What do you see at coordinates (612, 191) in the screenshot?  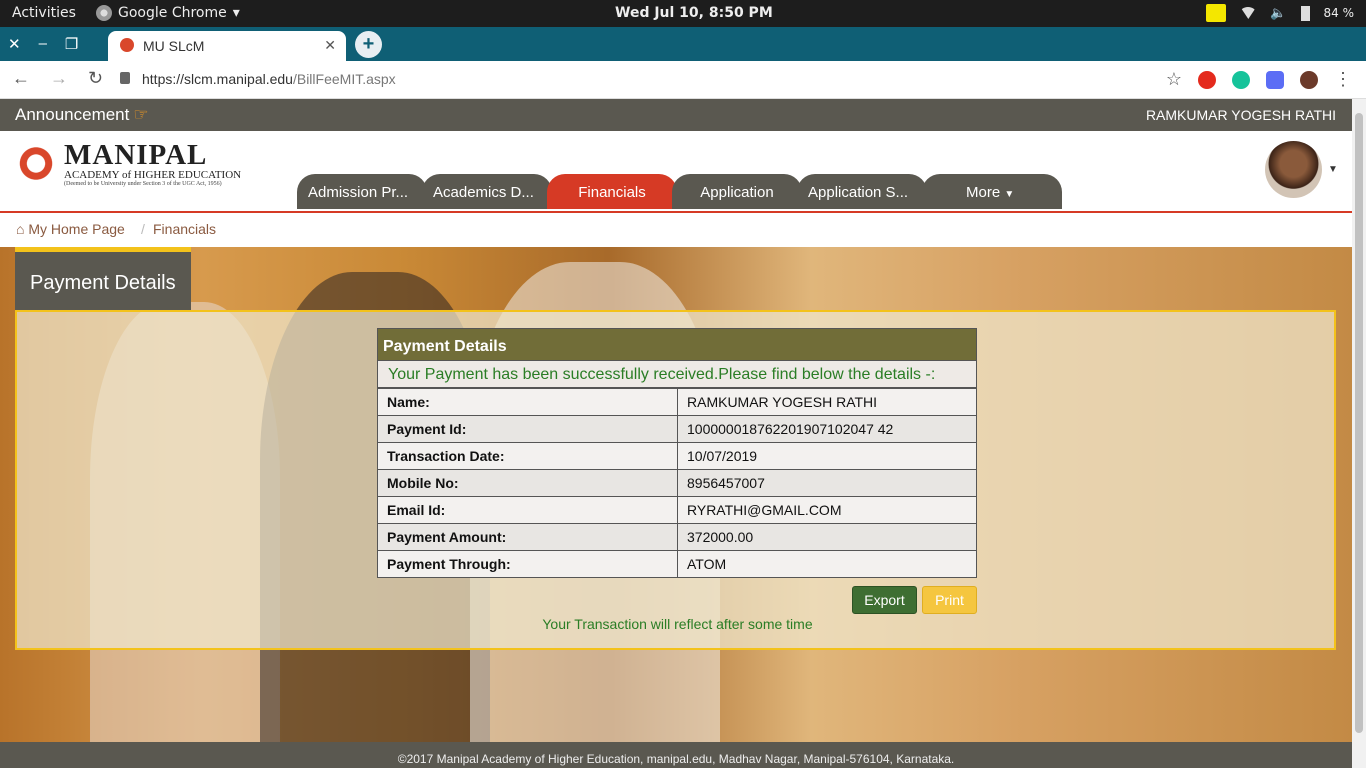 I see `nav-financials: Financials` at bounding box center [612, 191].